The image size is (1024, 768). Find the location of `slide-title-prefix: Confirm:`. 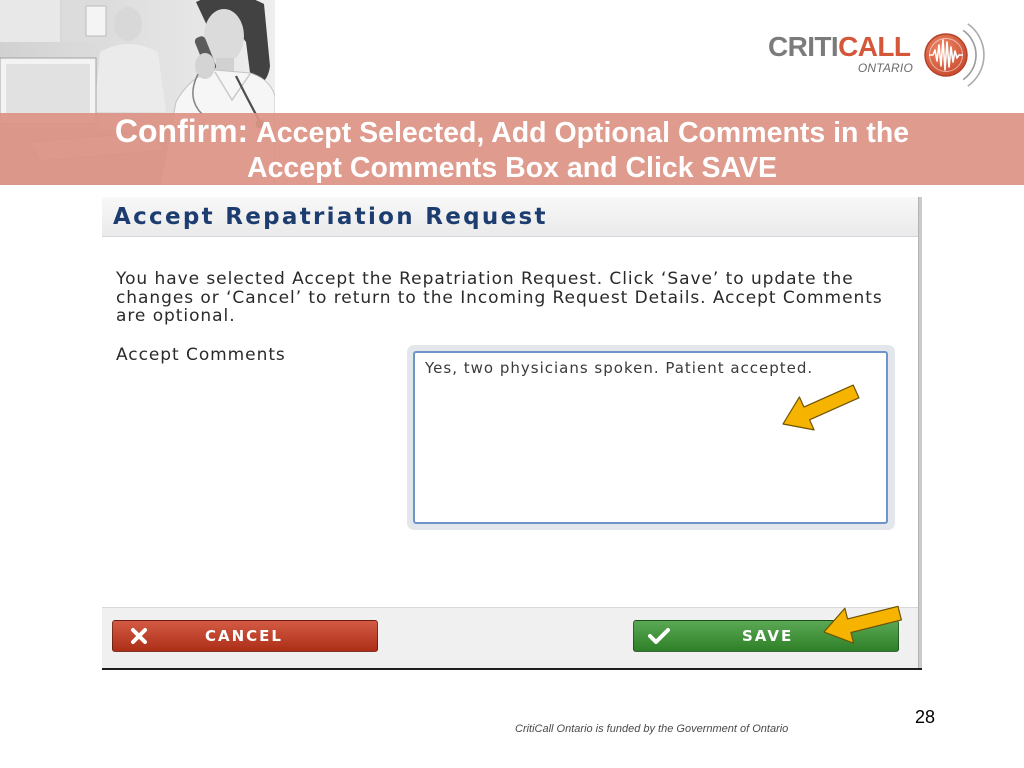

slide-title-prefix: Confirm: is located at coordinates (181, 131).